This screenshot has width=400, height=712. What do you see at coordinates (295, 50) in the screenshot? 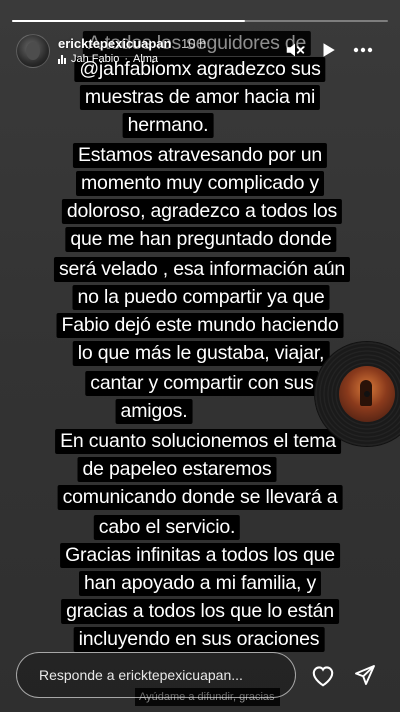
I see `mute-icon` at bounding box center [295, 50].